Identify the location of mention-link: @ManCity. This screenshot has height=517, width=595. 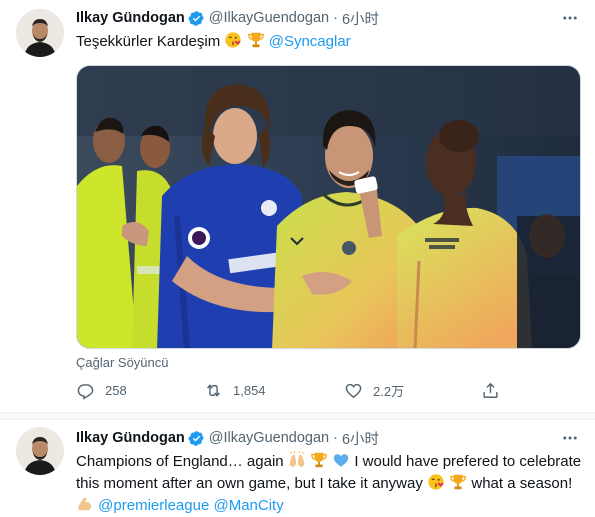
(248, 505).